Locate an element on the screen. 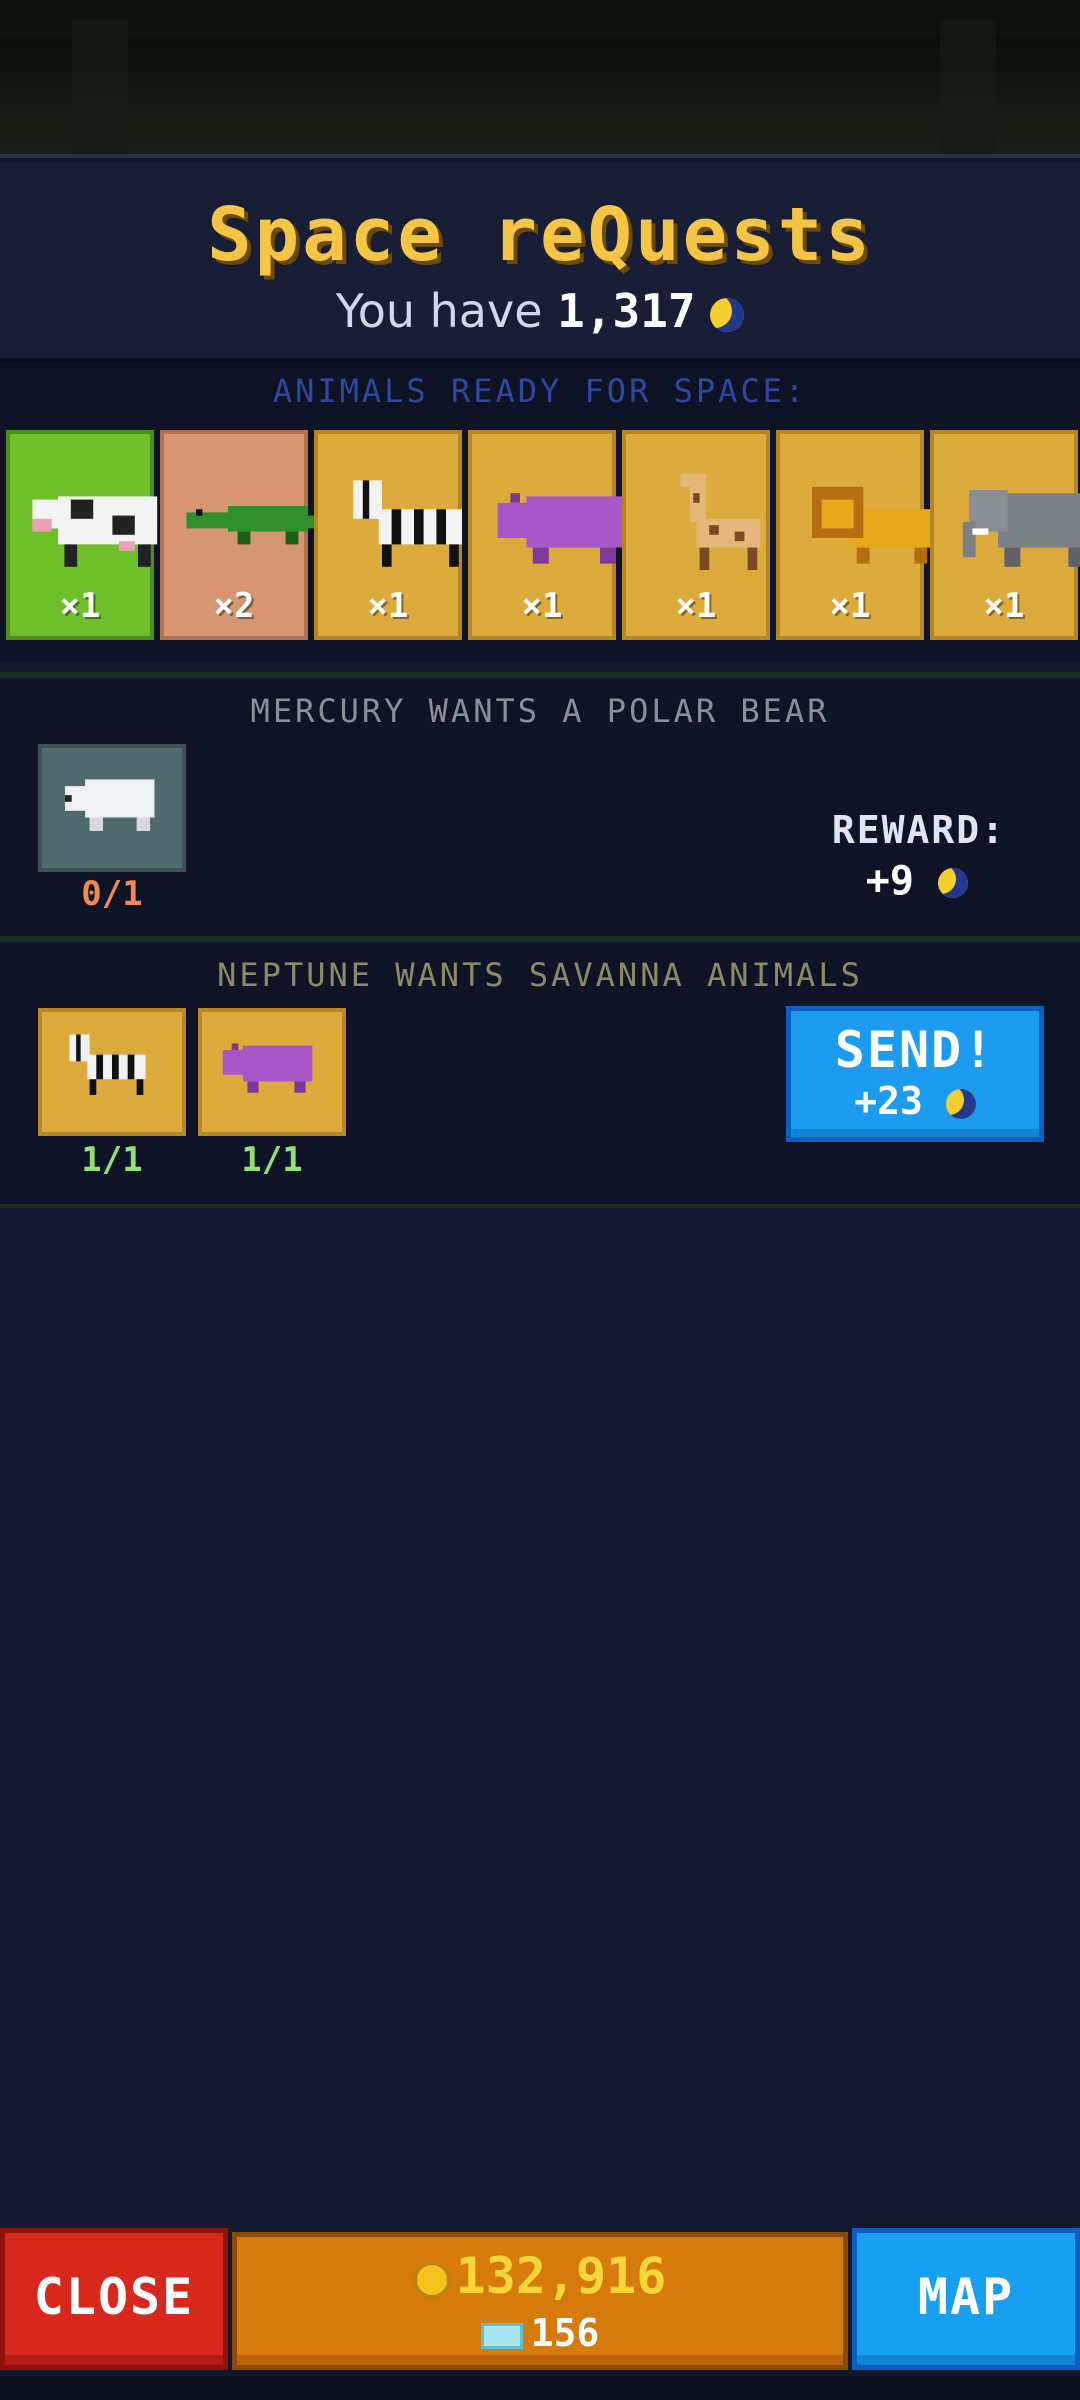 Image resolution: width=1080 pixels, height=2400 pixels. reward-value: +9 is located at coordinates (917, 881).